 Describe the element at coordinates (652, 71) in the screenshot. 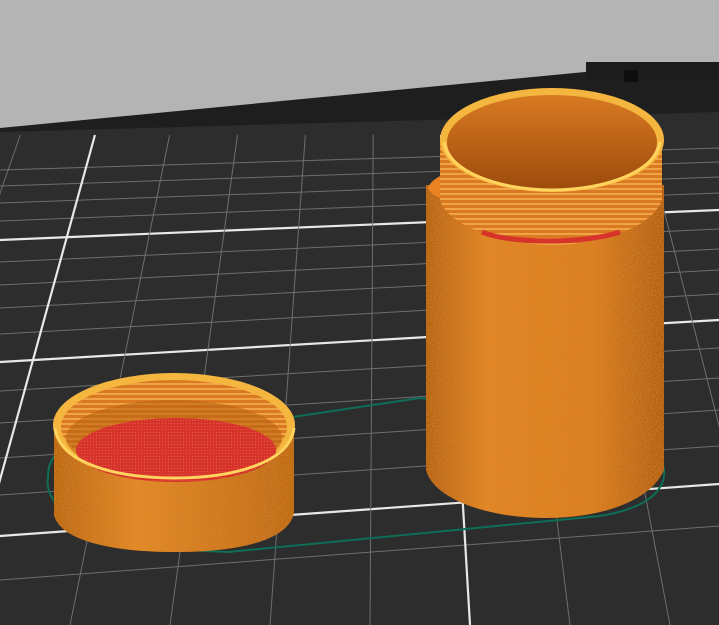

I see `bed-corner-notch` at that location.